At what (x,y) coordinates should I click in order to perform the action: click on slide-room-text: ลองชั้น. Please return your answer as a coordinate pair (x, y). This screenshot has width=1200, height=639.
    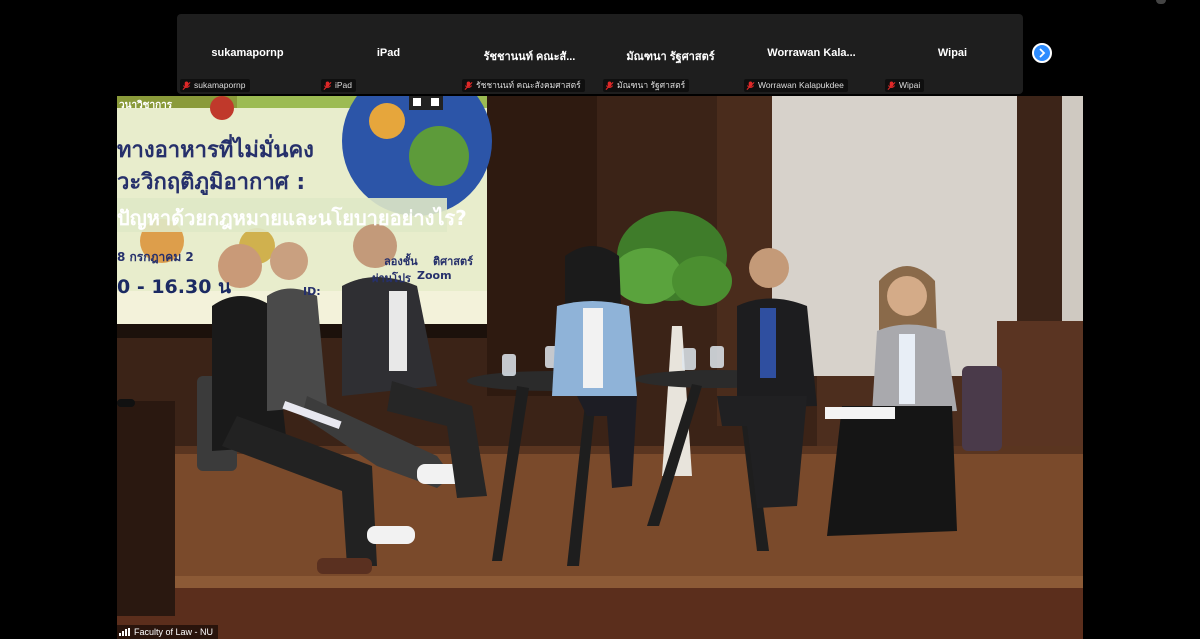
    Looking at the image, I should click on (401, 261).